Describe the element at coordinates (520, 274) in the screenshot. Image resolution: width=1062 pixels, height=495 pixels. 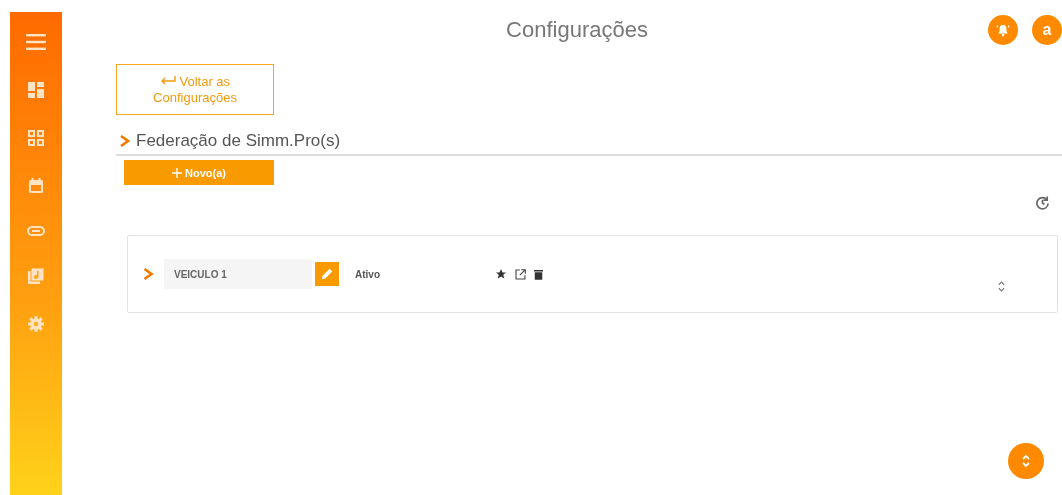
I see `open-external-icon` at that location.